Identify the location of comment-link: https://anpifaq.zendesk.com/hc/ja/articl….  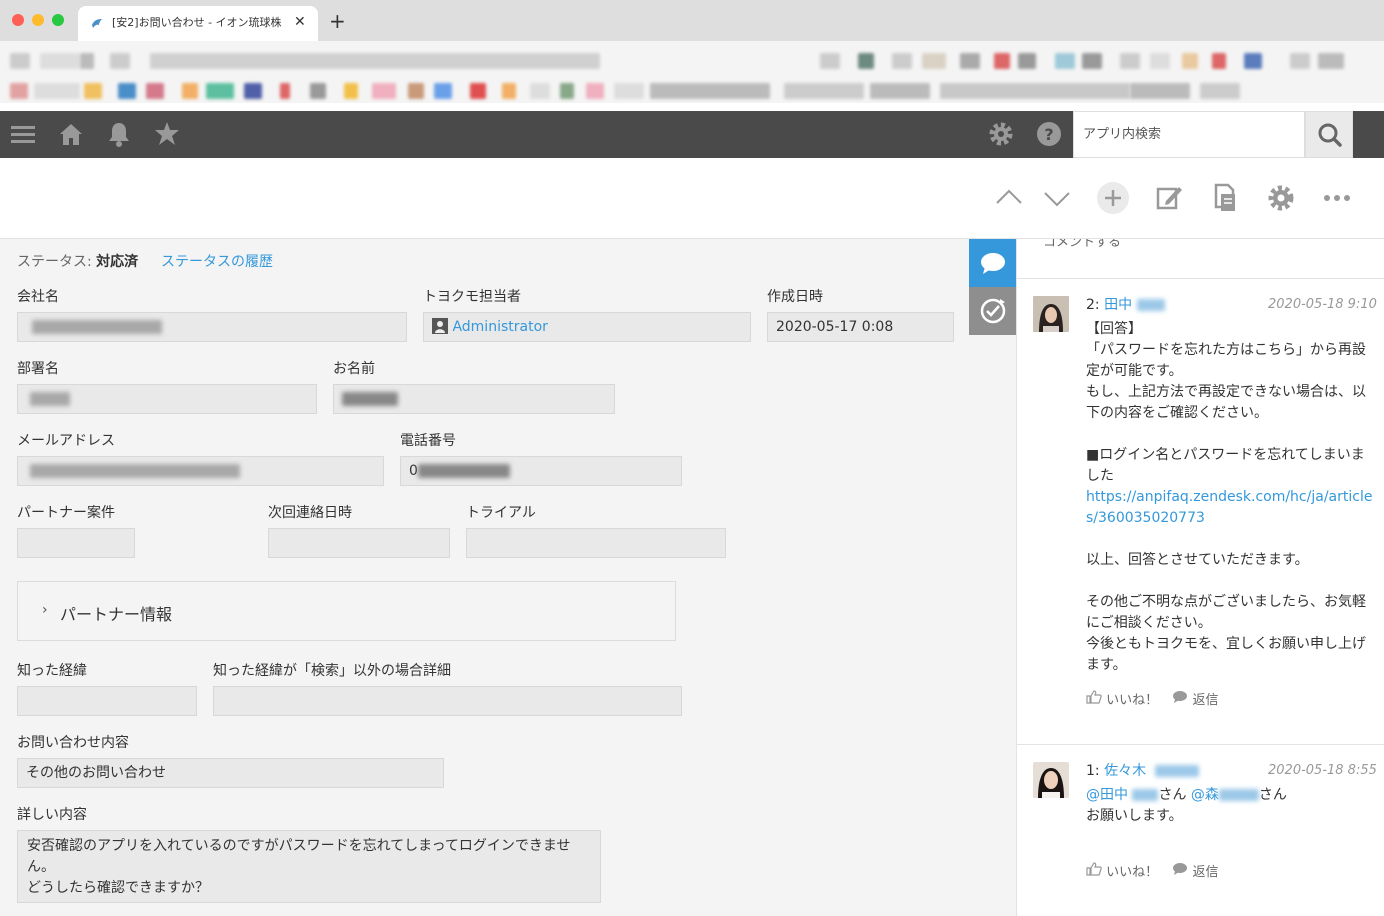
(1229, 507).